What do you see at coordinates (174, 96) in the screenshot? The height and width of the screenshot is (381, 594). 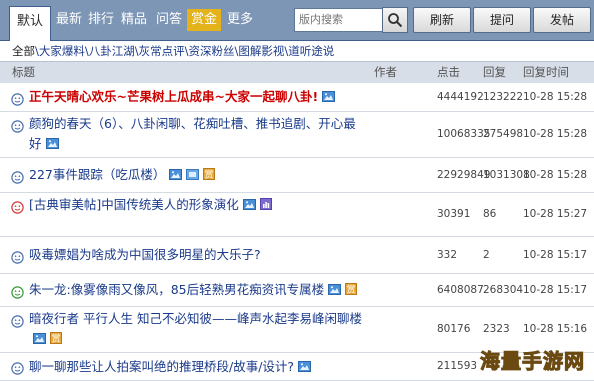 I see `thread-title-text: 正午天晴心欢乐~芒果树上瓜成串~大家一起聊八卦!` at bounding box center [174, 96].